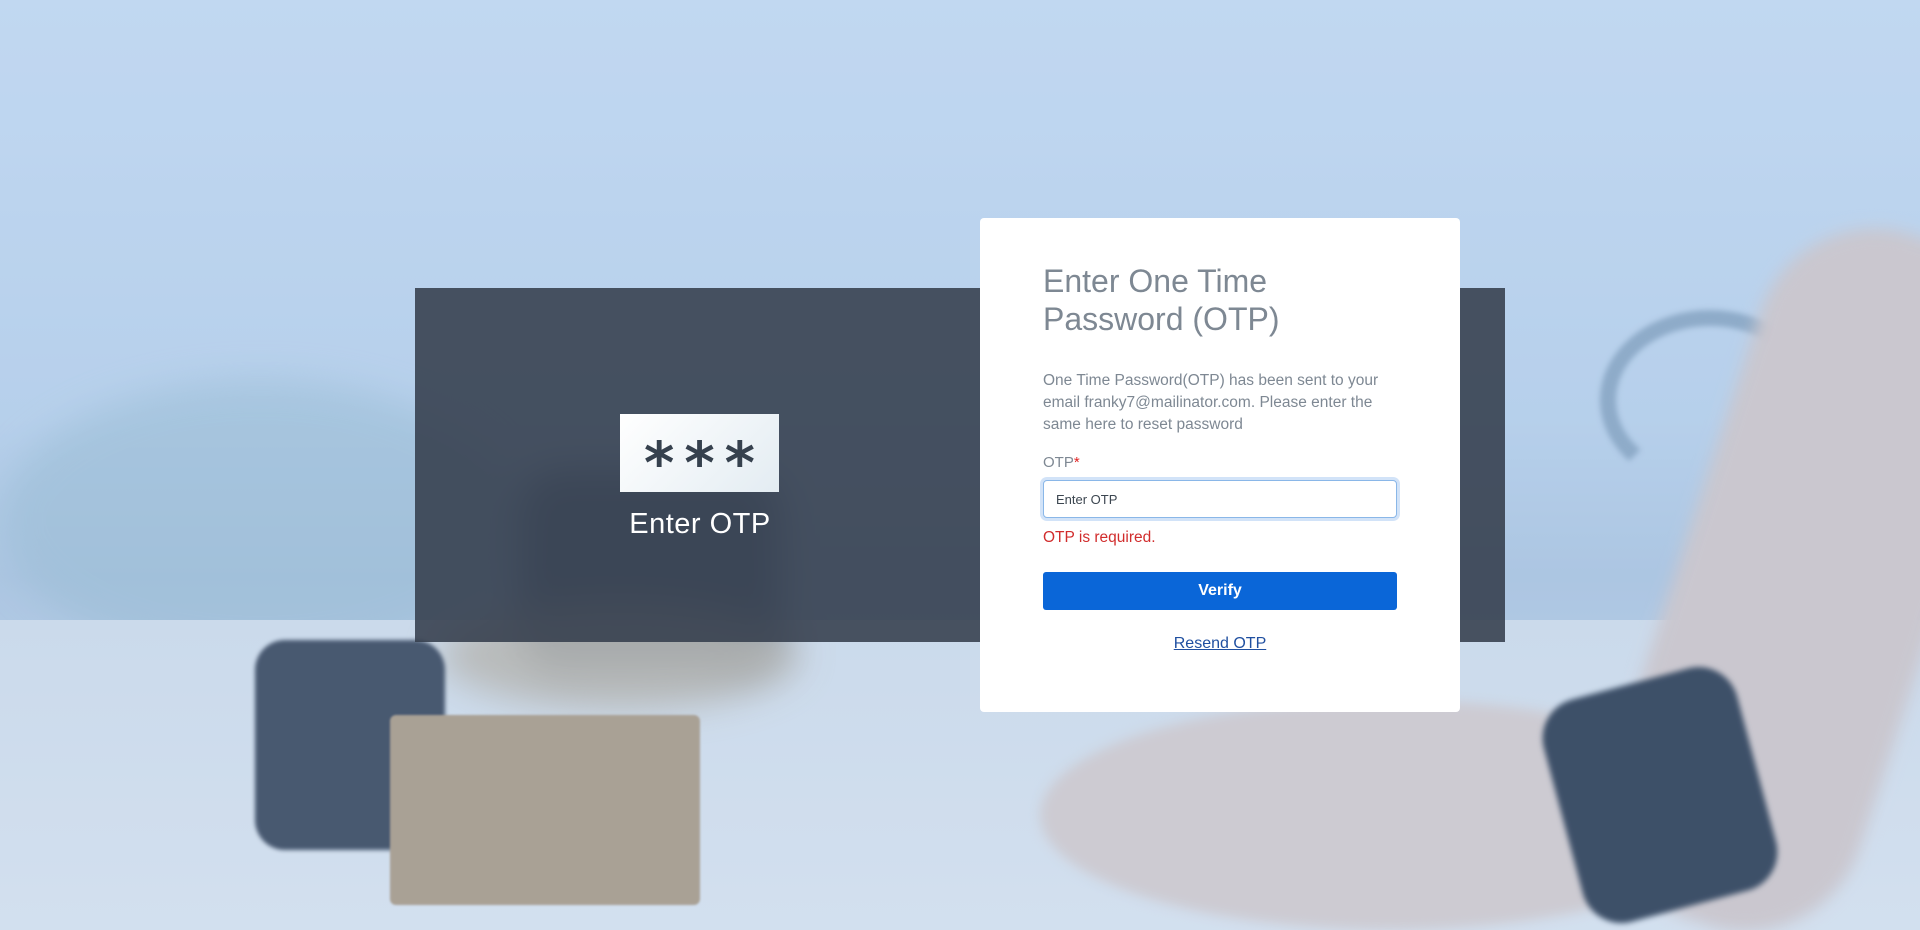  What do you see at coordinates (700, 524) in the screenshot?
I see `hero-caption: Enter OTP` at bounding box center [700, 524].